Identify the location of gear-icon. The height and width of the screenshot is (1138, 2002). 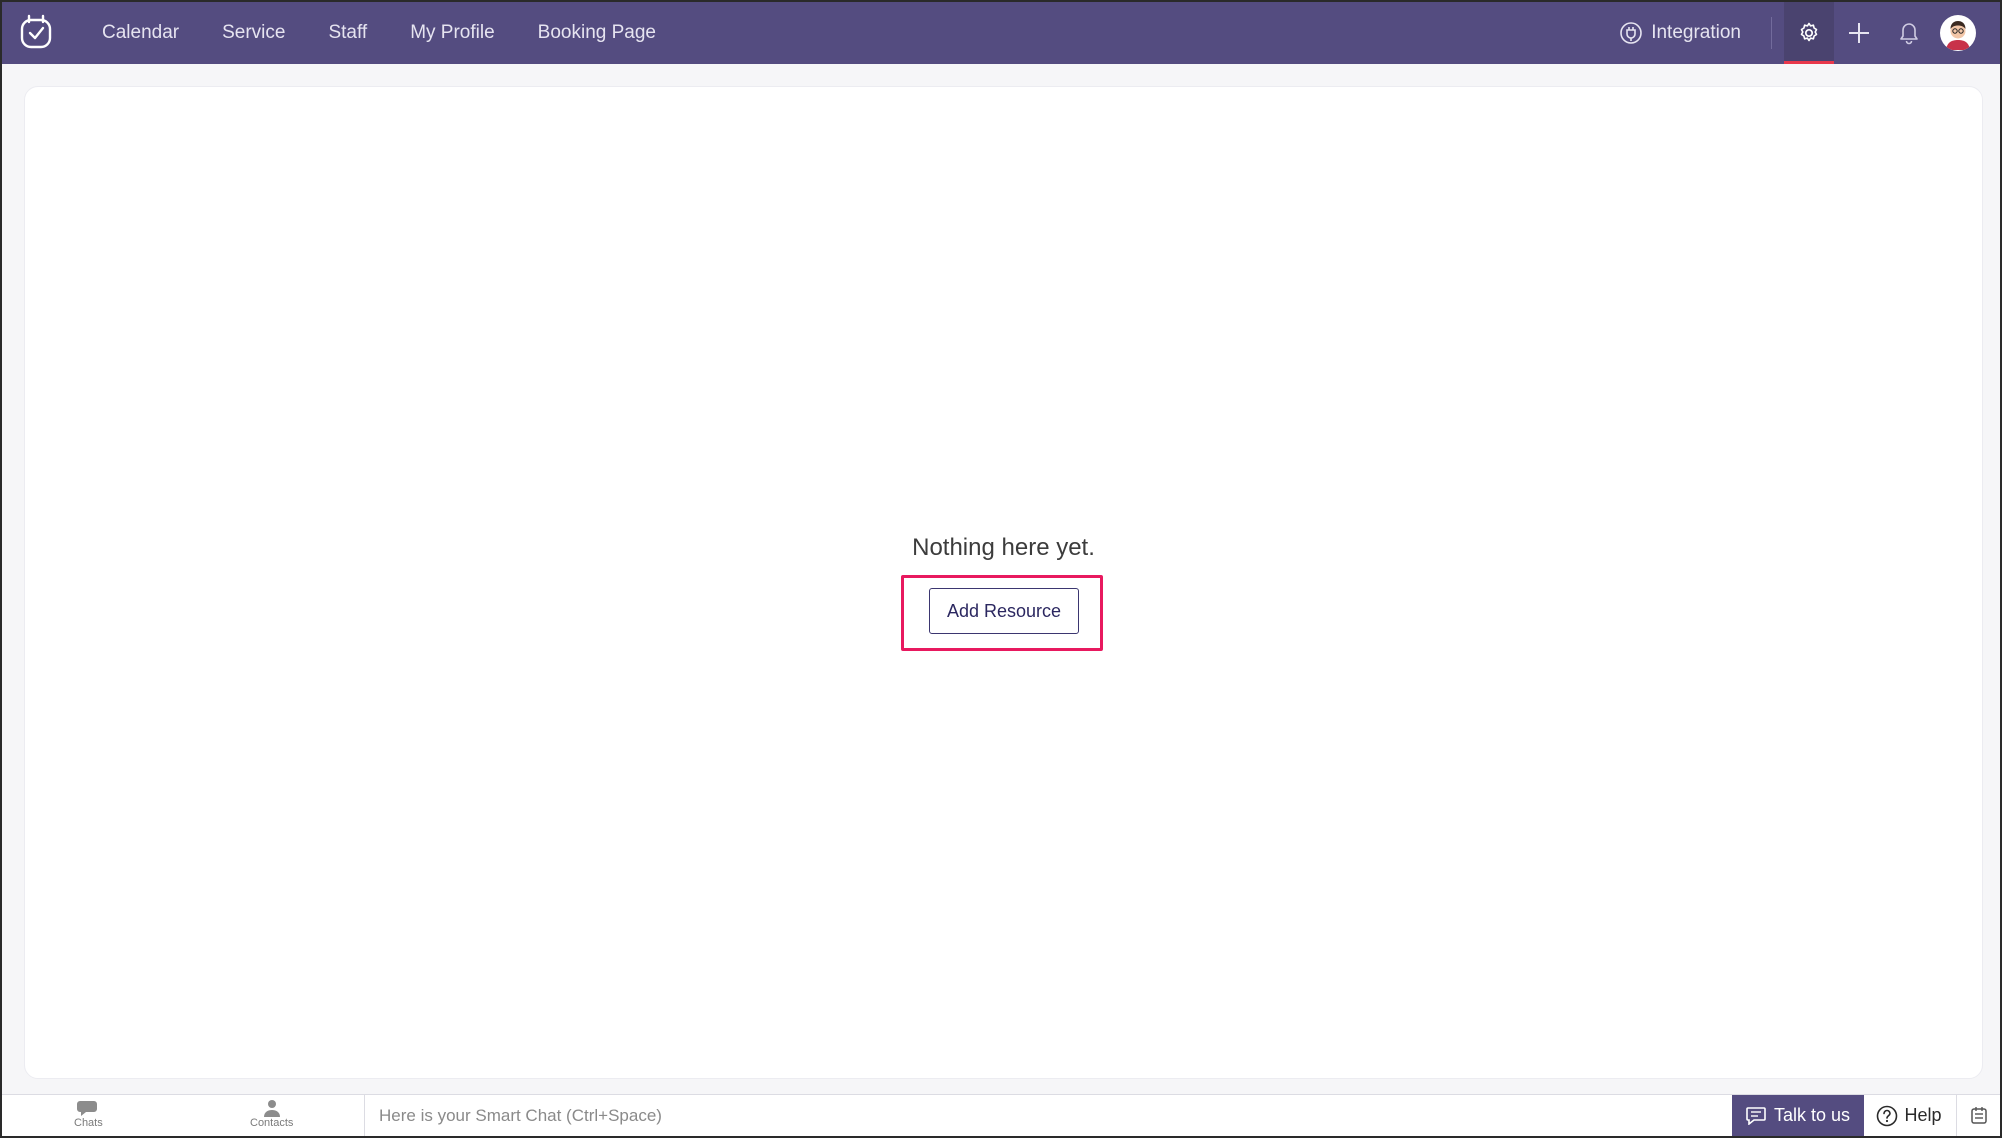
(1809, 33).